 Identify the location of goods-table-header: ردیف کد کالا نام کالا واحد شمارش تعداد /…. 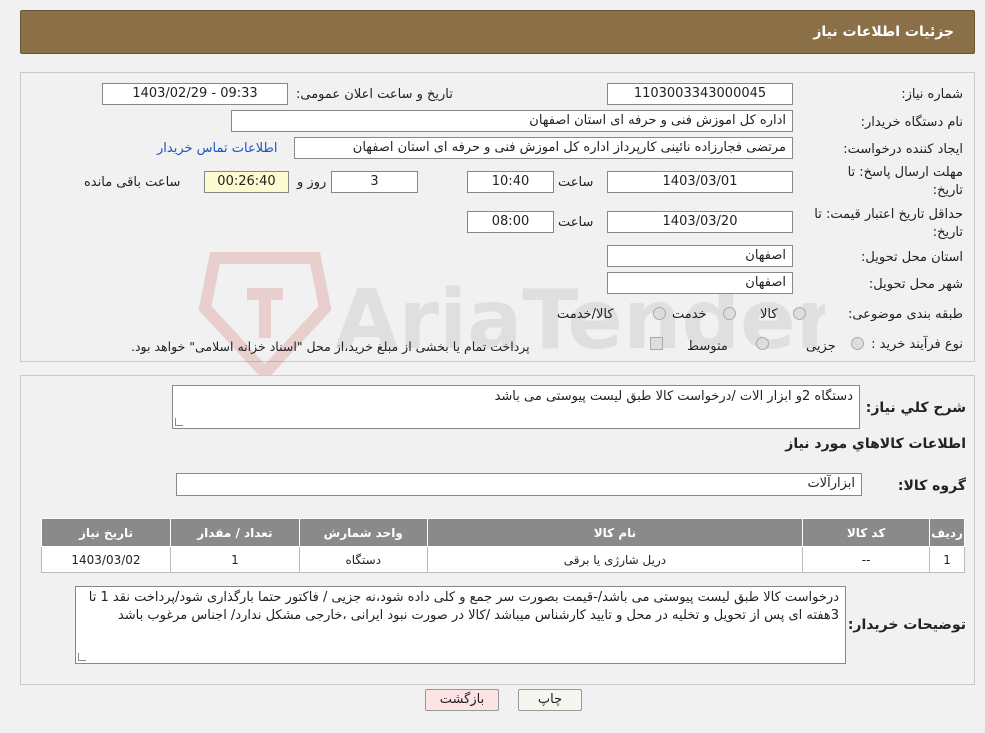
(503, 532).